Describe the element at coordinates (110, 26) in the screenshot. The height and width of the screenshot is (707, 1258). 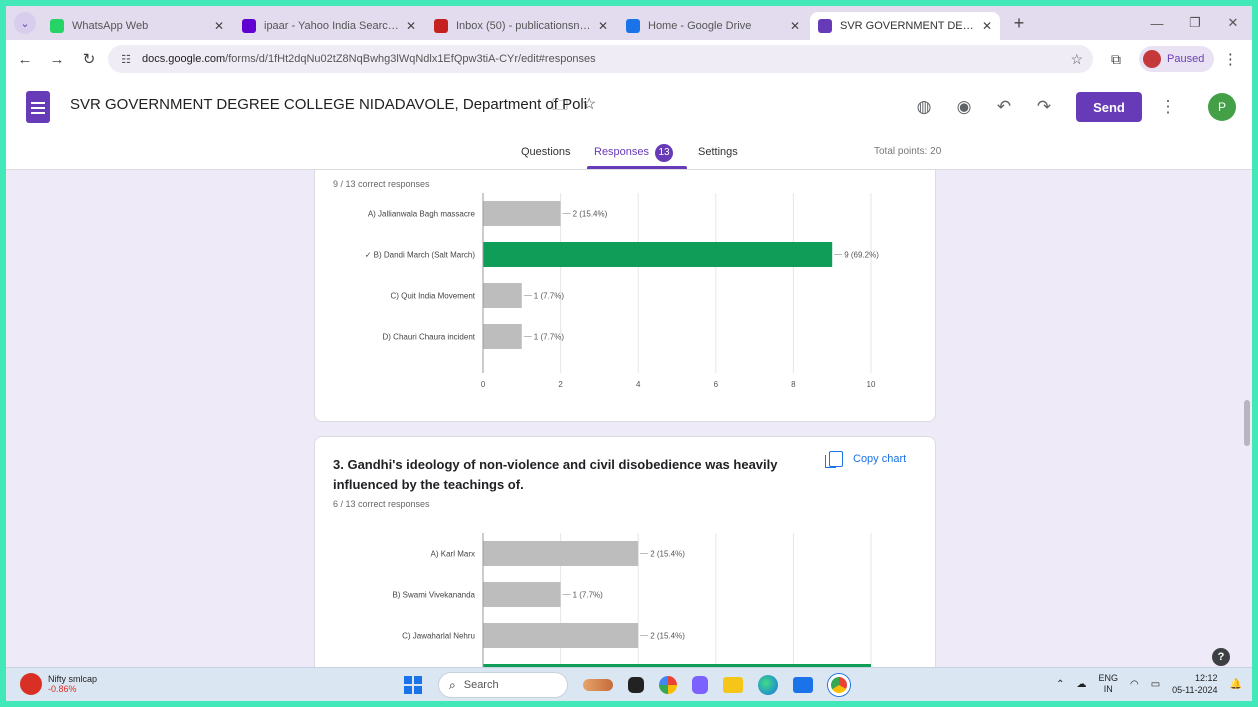
I see `tab-title: WhatsApp Web` at that location.